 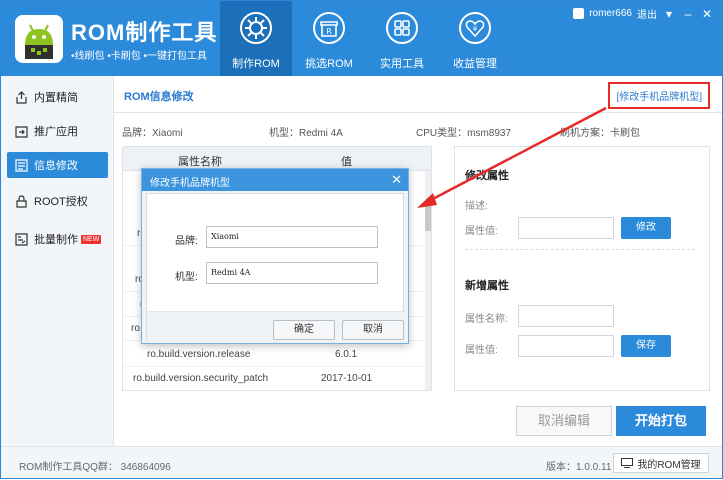 What do you see at coordinates (481, 231) in the screenshot?
I see `value-label: 属性值:` at bounding box center [481, 231].